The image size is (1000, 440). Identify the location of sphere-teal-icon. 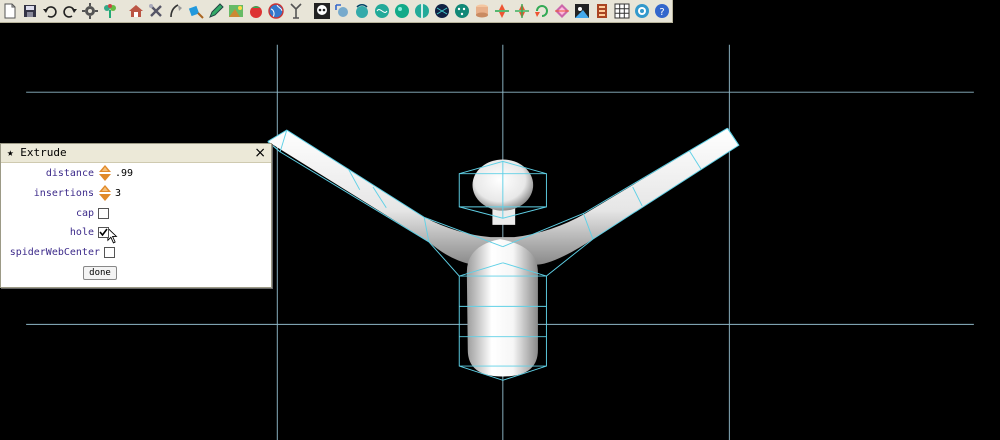
(402, 11).